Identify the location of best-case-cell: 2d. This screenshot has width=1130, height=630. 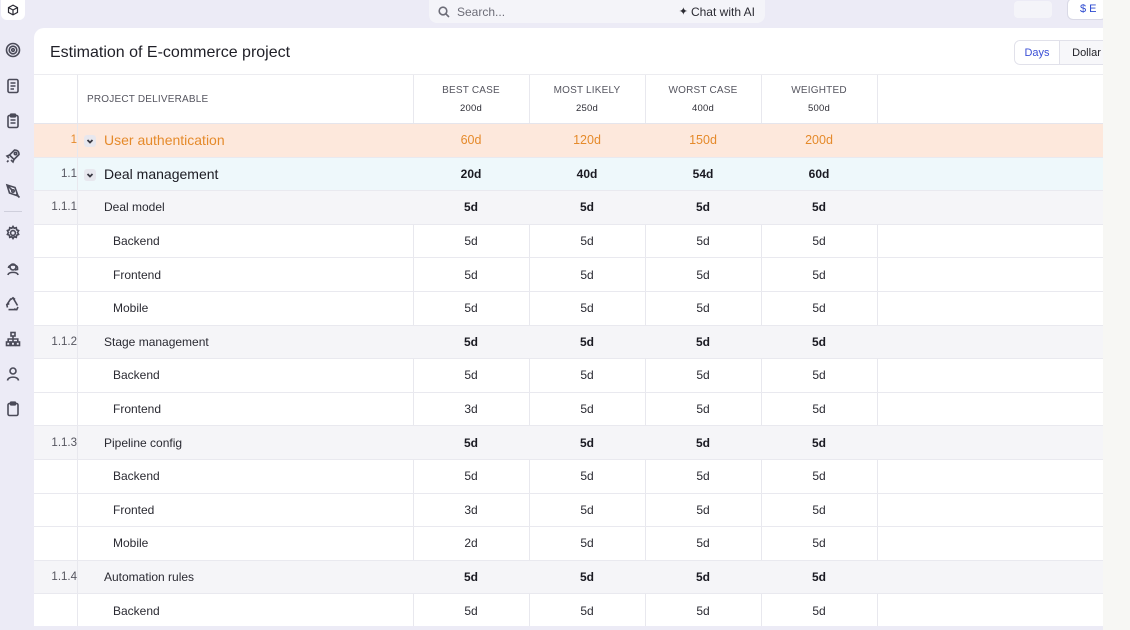
(471, 543).